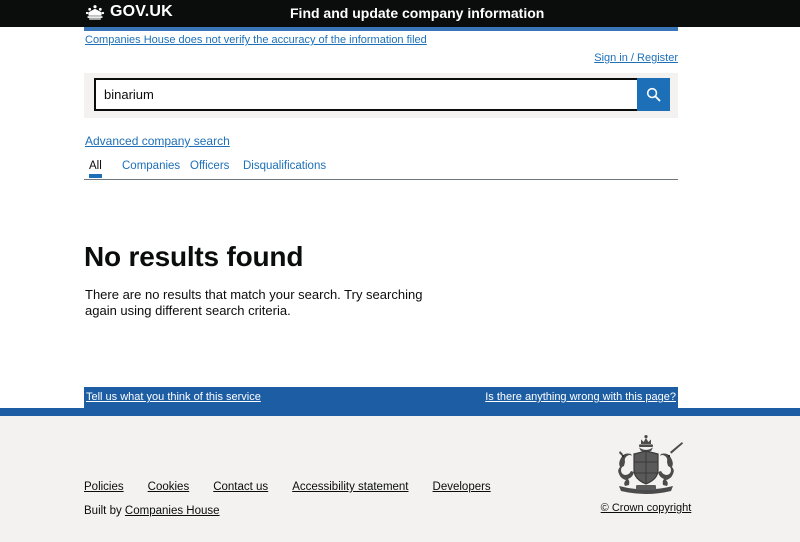  What do you see at coordinates (104, 487) in the screenshot?
I see `footer-link-policies: Policies` at bounding box center [104, 487].